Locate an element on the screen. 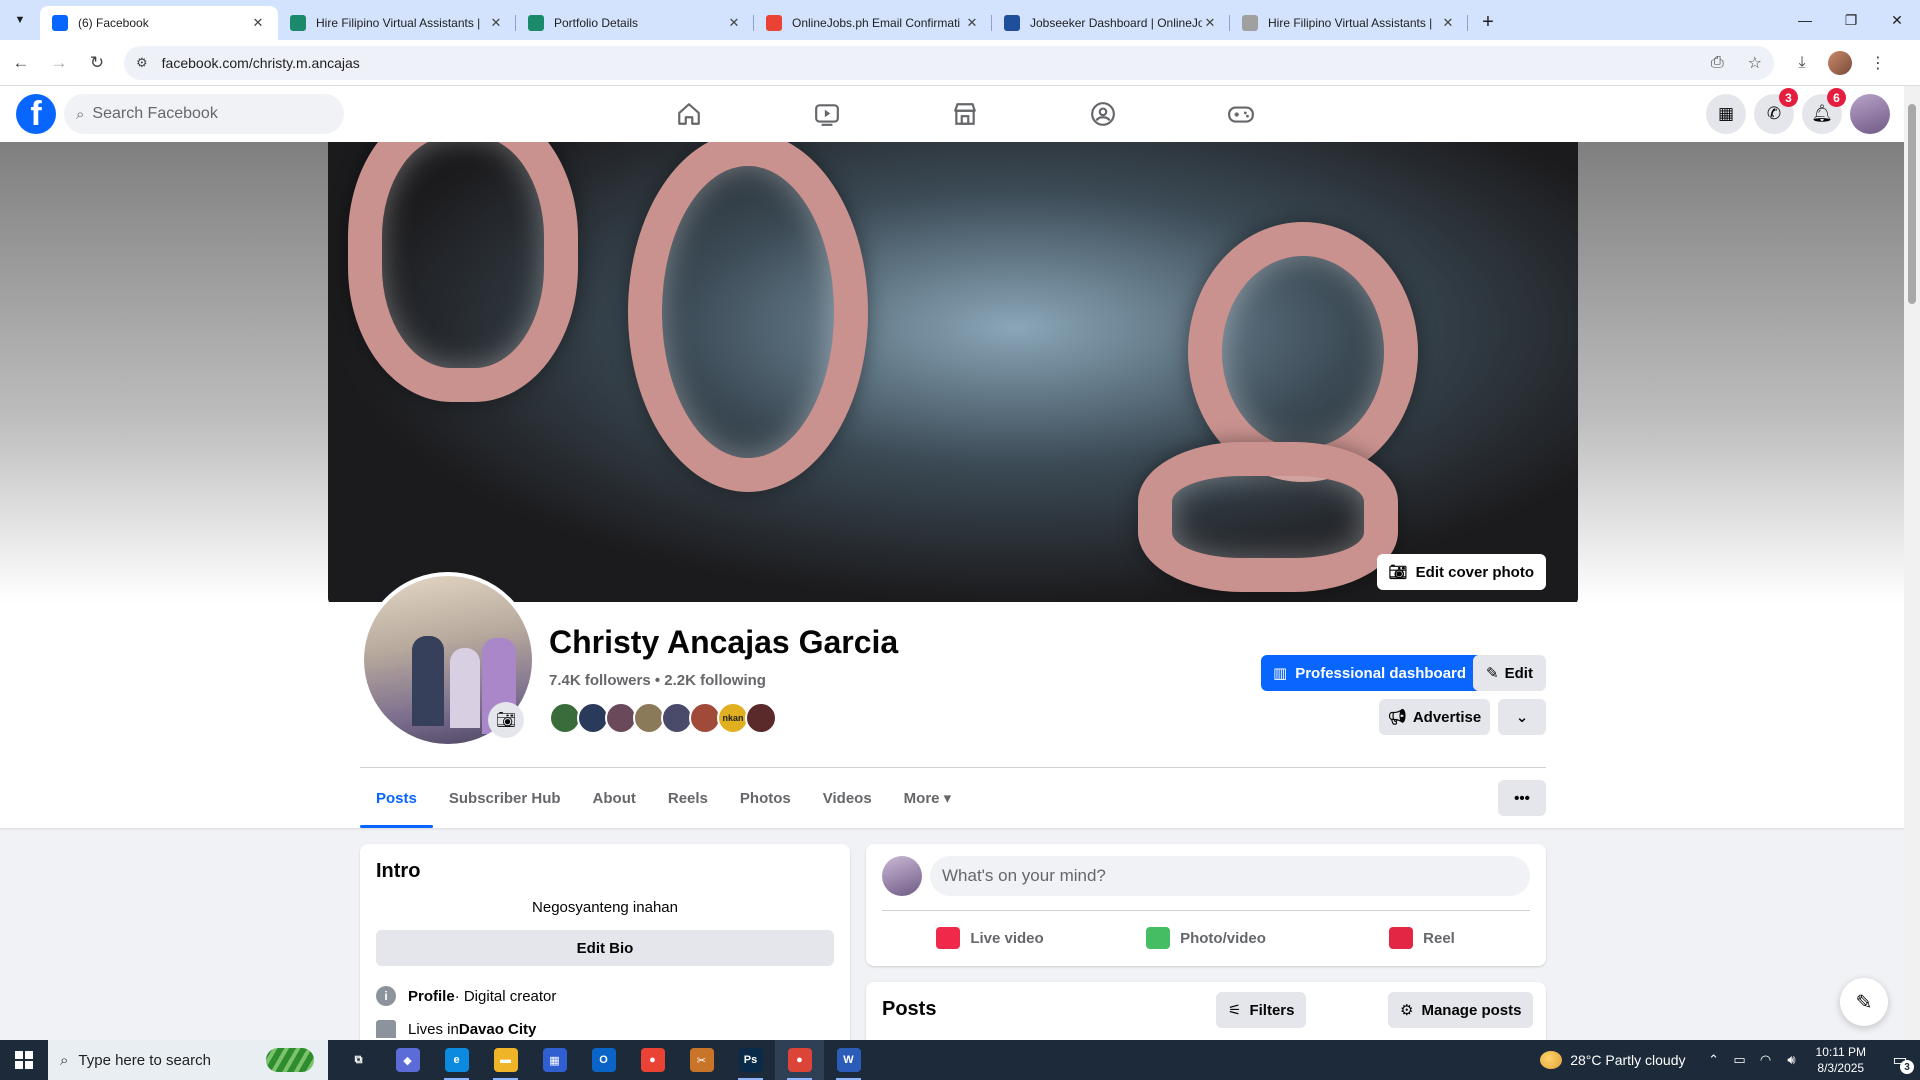 The height and width of the screenshot is (1080, 1920). home-icon is located at coordinates (386, 1029).